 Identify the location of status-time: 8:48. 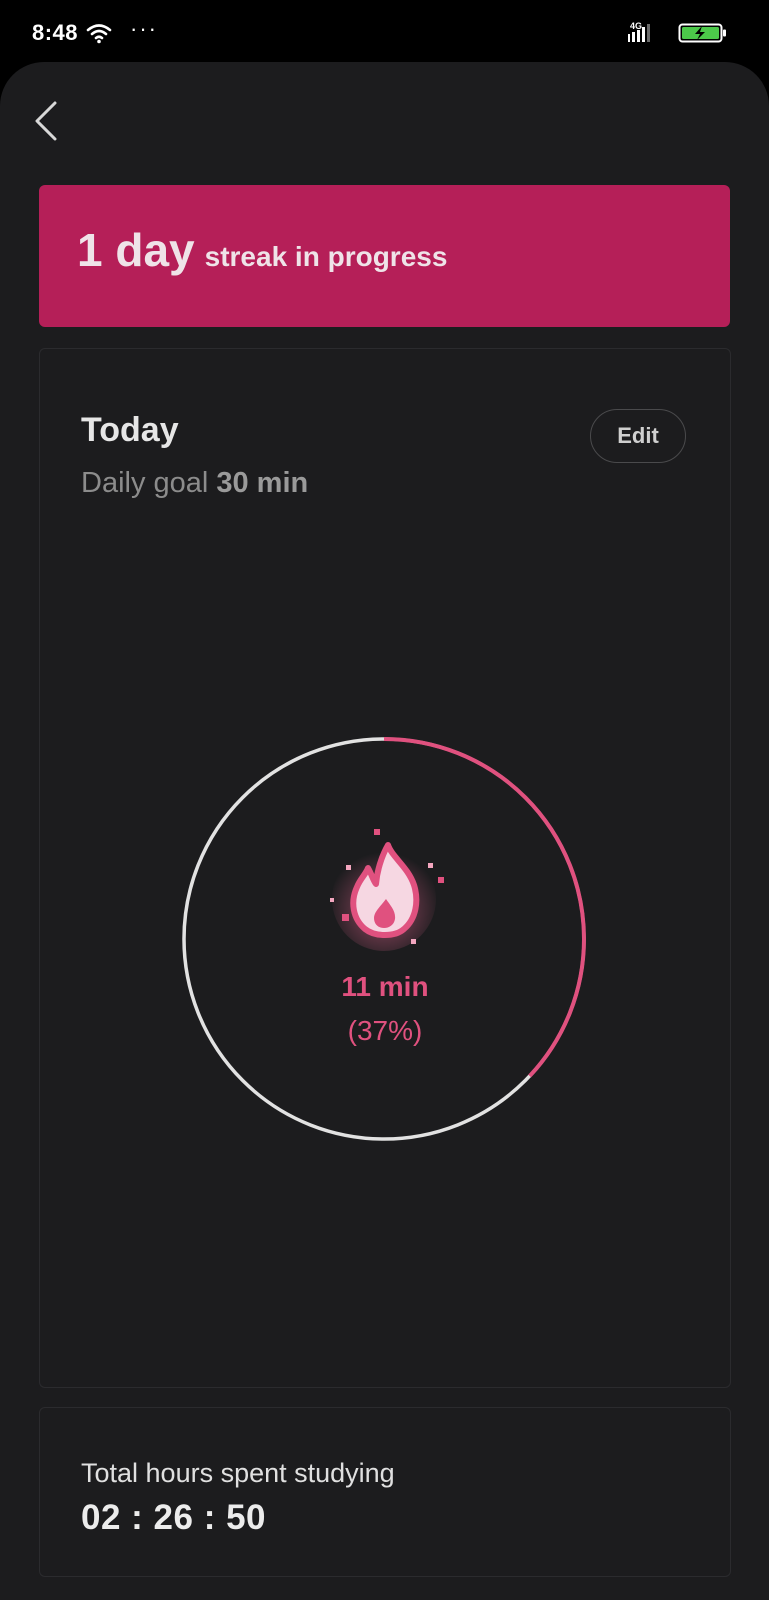
(55, 32).